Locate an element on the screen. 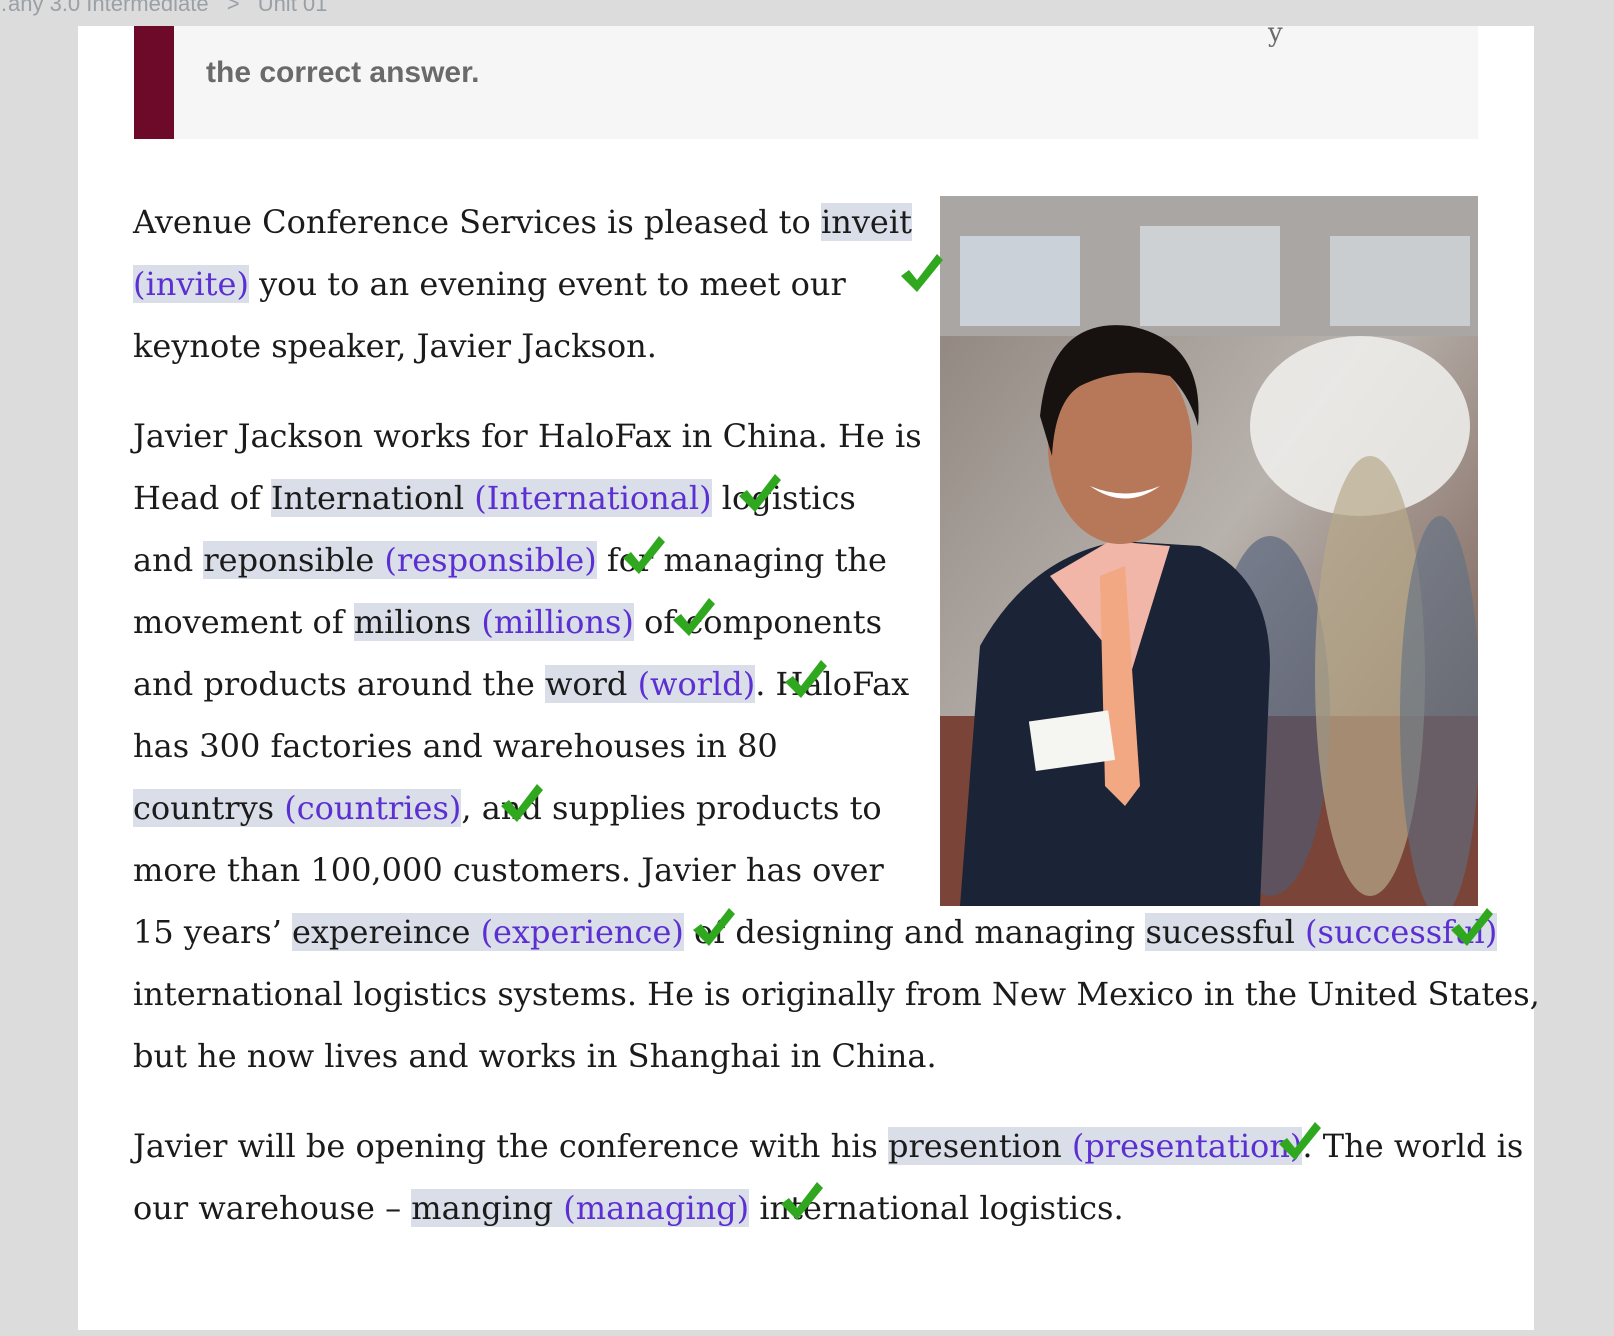 Image resolution: width=1614 pixels, height=1336 pixels. corrected-word: Internationl (International) is located at coordinates (491, 498).